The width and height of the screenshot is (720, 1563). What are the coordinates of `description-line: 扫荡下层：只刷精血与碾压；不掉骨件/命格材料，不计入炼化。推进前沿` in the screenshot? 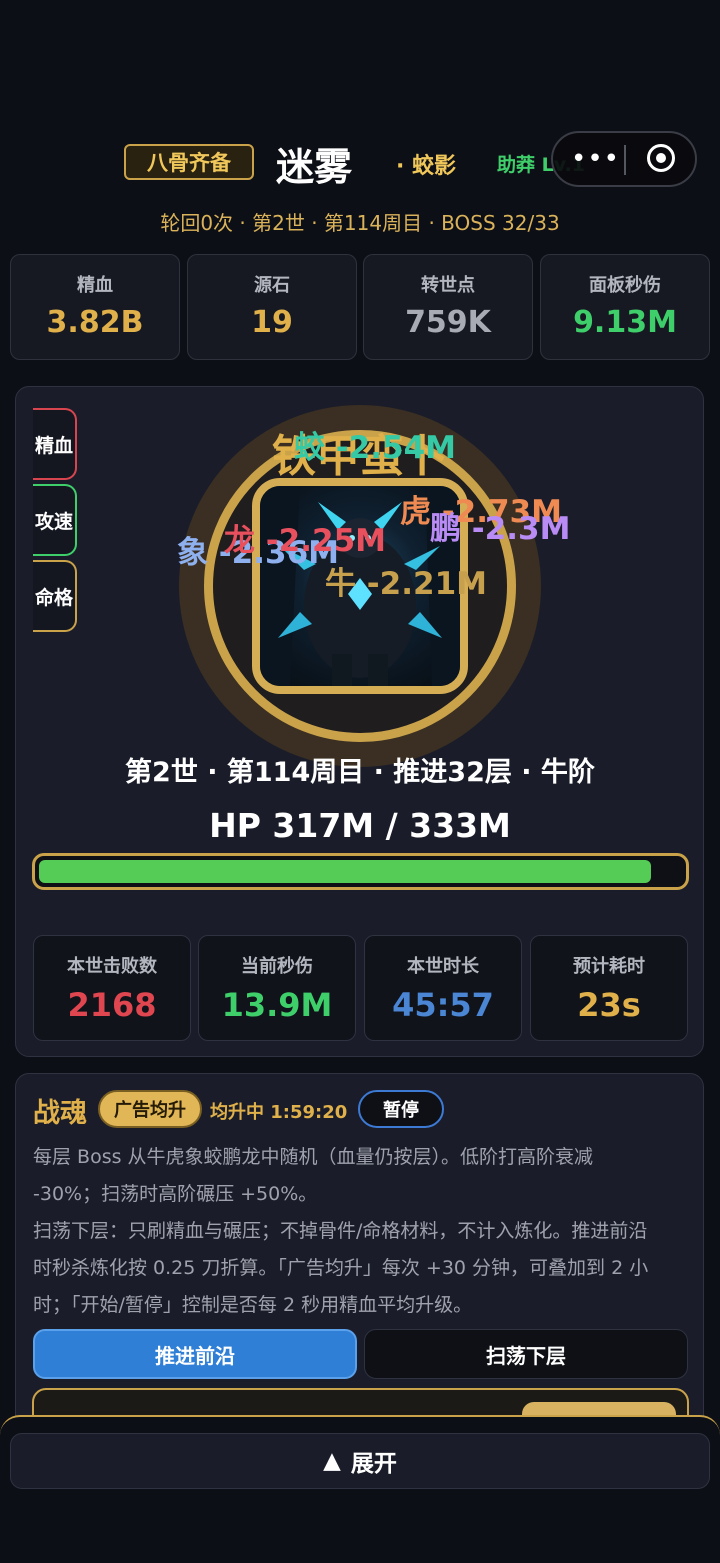 It's located at (340, 1231).